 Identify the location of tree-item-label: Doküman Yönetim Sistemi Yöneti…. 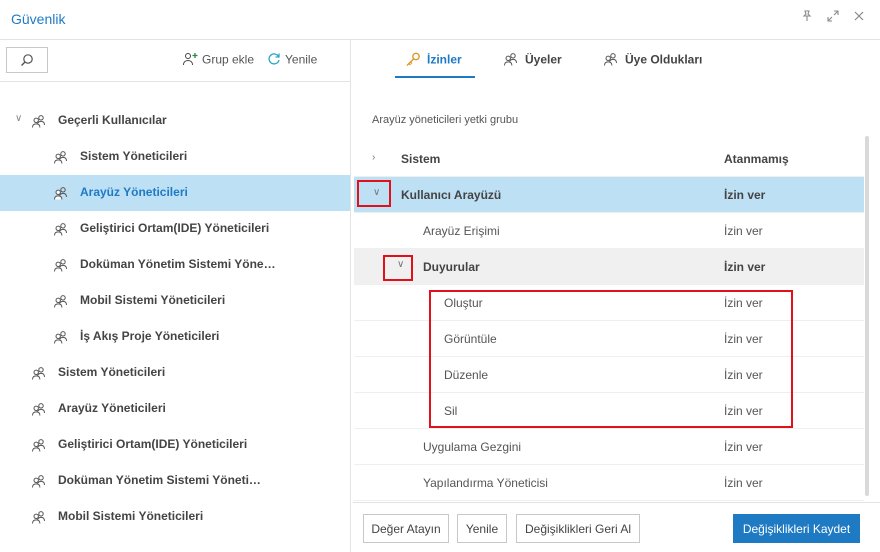
(159, 480).